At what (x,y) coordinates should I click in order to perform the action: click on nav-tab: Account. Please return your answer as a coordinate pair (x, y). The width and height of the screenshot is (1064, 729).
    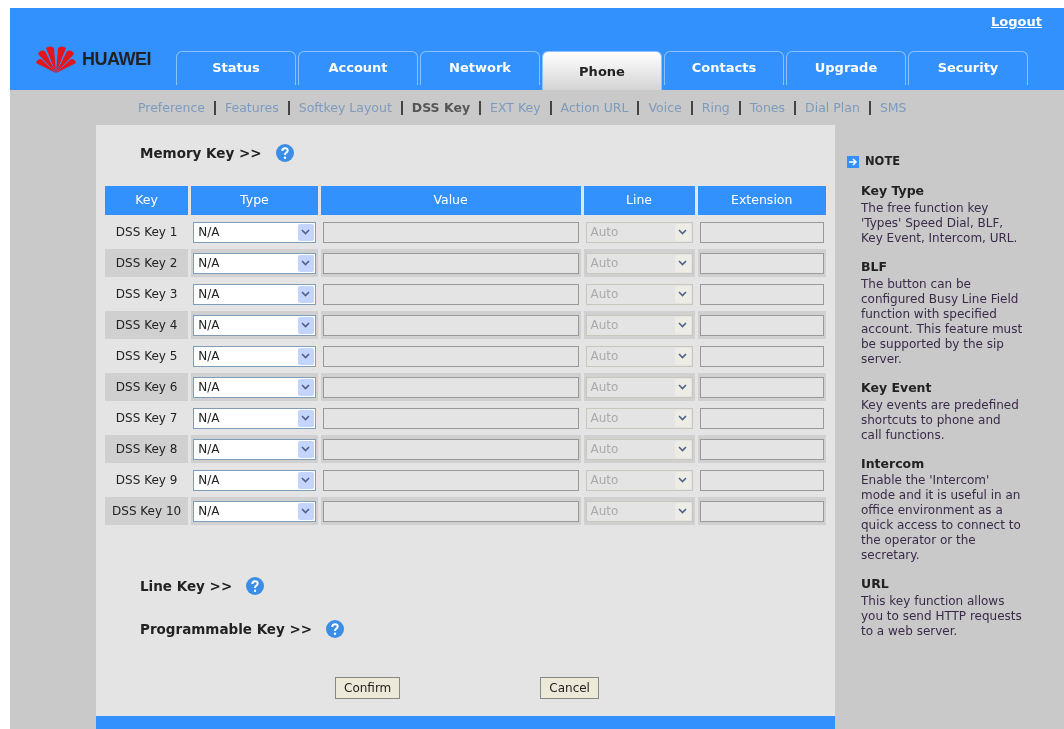
    Looking at the image, I should click on (358, 68).